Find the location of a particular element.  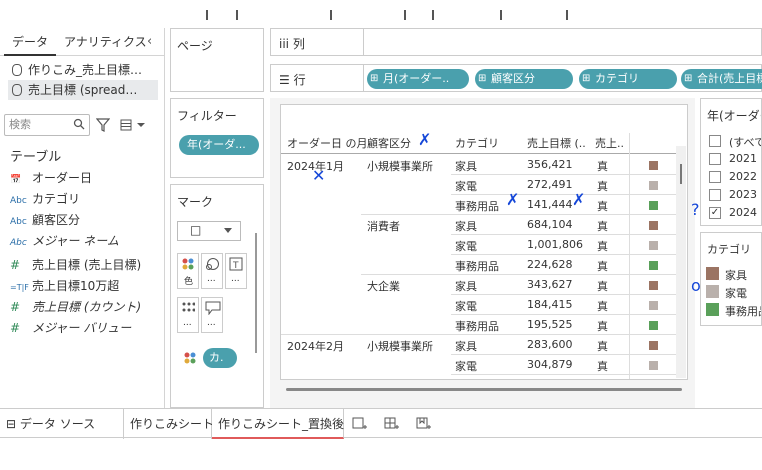

sales-target-cell: 1,001,806 is located at coordinates (555, 244).